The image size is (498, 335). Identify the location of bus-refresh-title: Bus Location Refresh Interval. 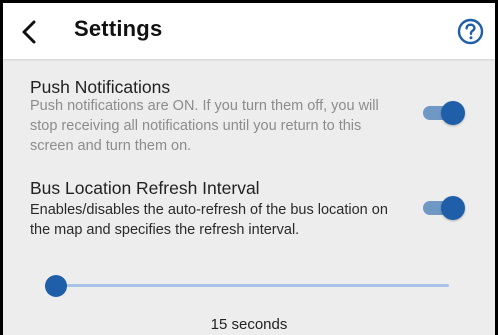
(145, 188).